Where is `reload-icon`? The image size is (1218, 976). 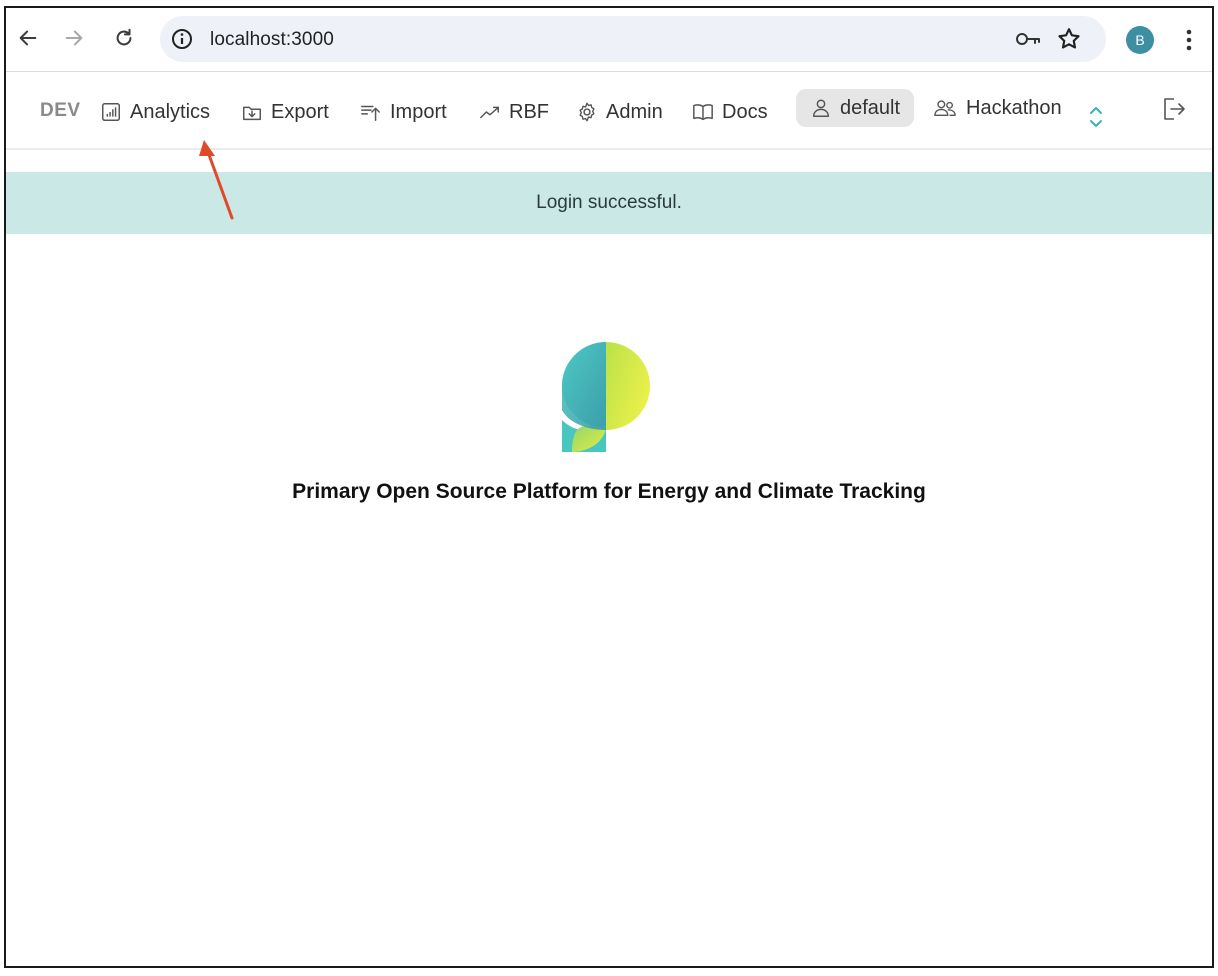 reload-icon is located at coordinates (124, 37).